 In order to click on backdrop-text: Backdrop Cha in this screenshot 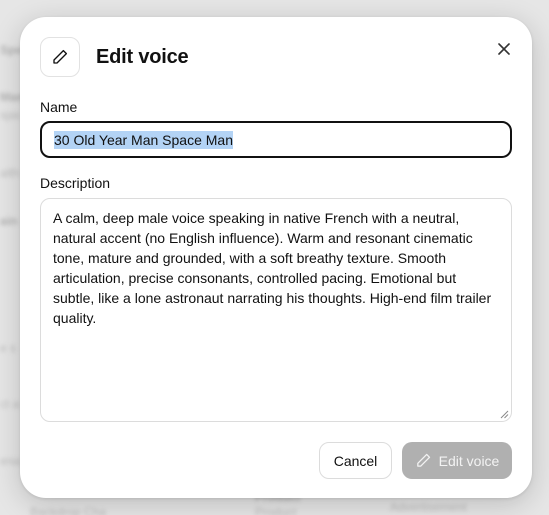, I will do `click(68, 510)`.